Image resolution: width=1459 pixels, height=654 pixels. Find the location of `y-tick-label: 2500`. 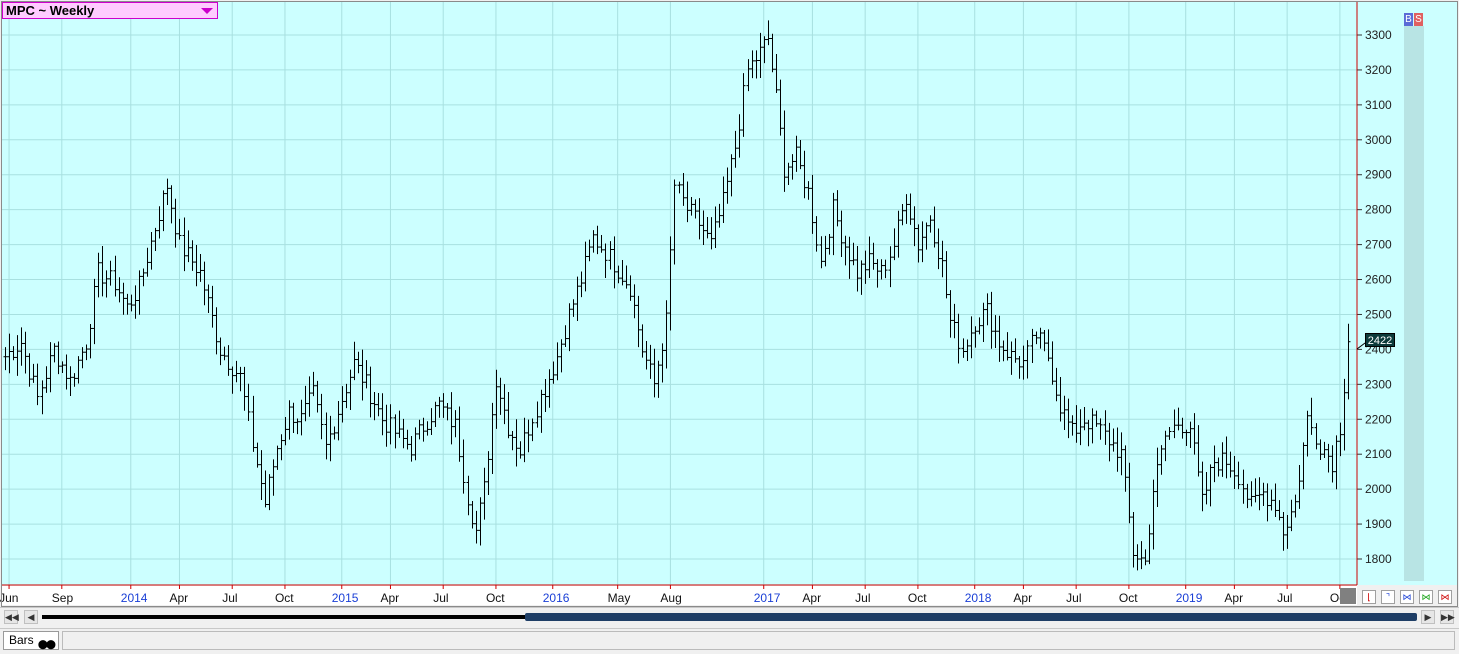

y-tick-label: 2500 is located at coordinates (1378, 314).